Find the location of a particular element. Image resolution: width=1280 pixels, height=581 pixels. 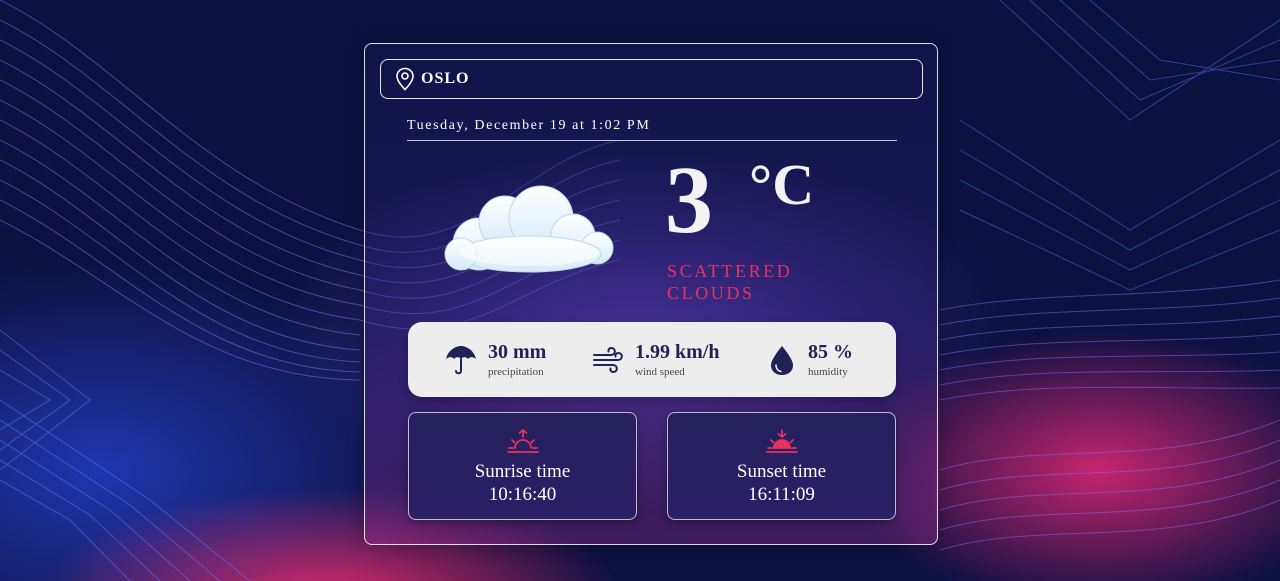

sunrise-icon is located at coordinates (522, 441).